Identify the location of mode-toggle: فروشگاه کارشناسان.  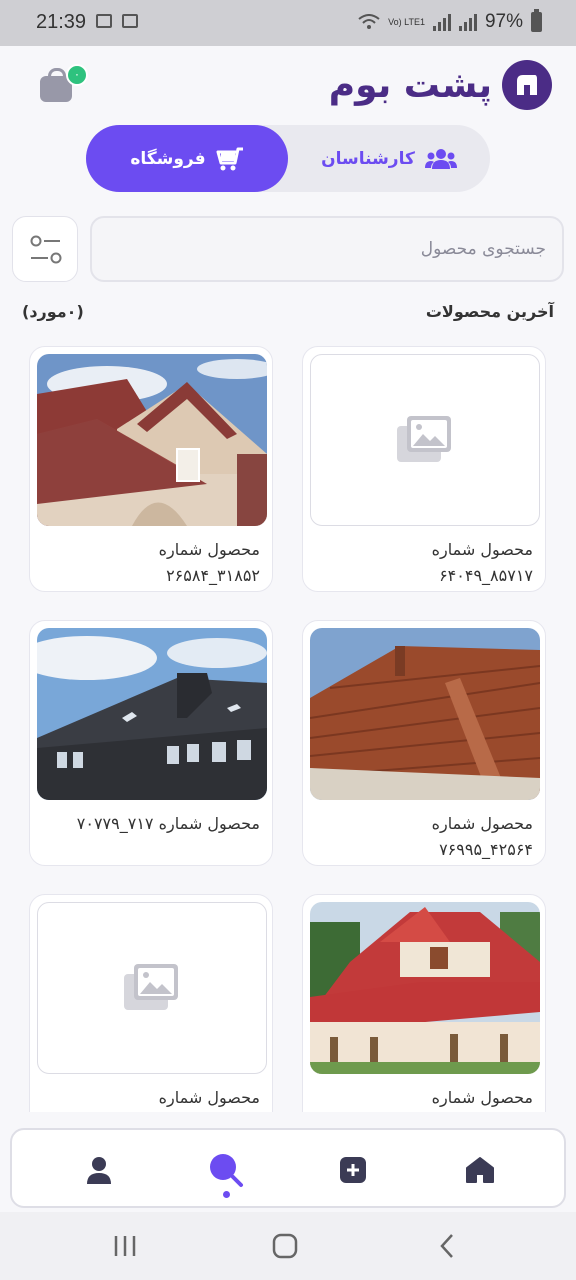
(288, 158).